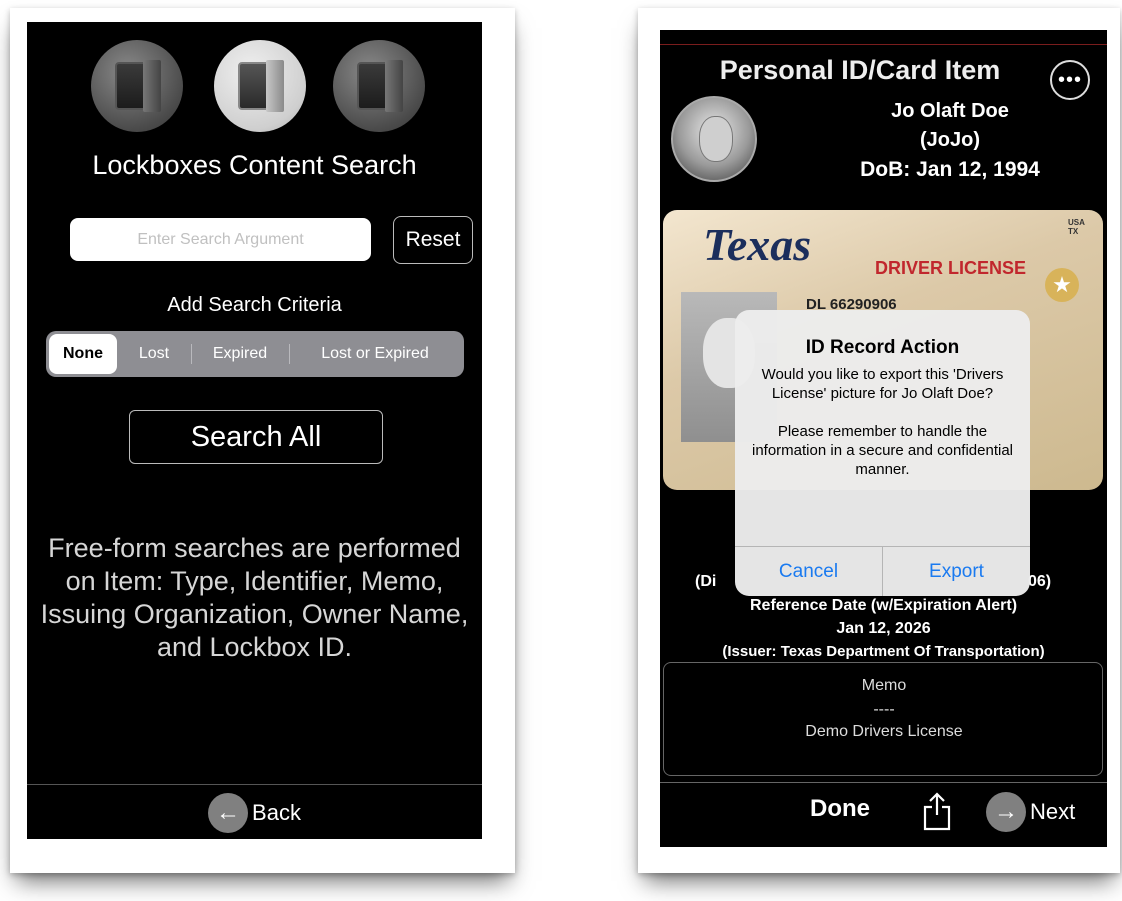 This screenshot has width=1122, height=901. What do you see at coordinates (154, 354) in the screenshot?
I see `segment-lost: Lost` at bounding box center [154, 354].